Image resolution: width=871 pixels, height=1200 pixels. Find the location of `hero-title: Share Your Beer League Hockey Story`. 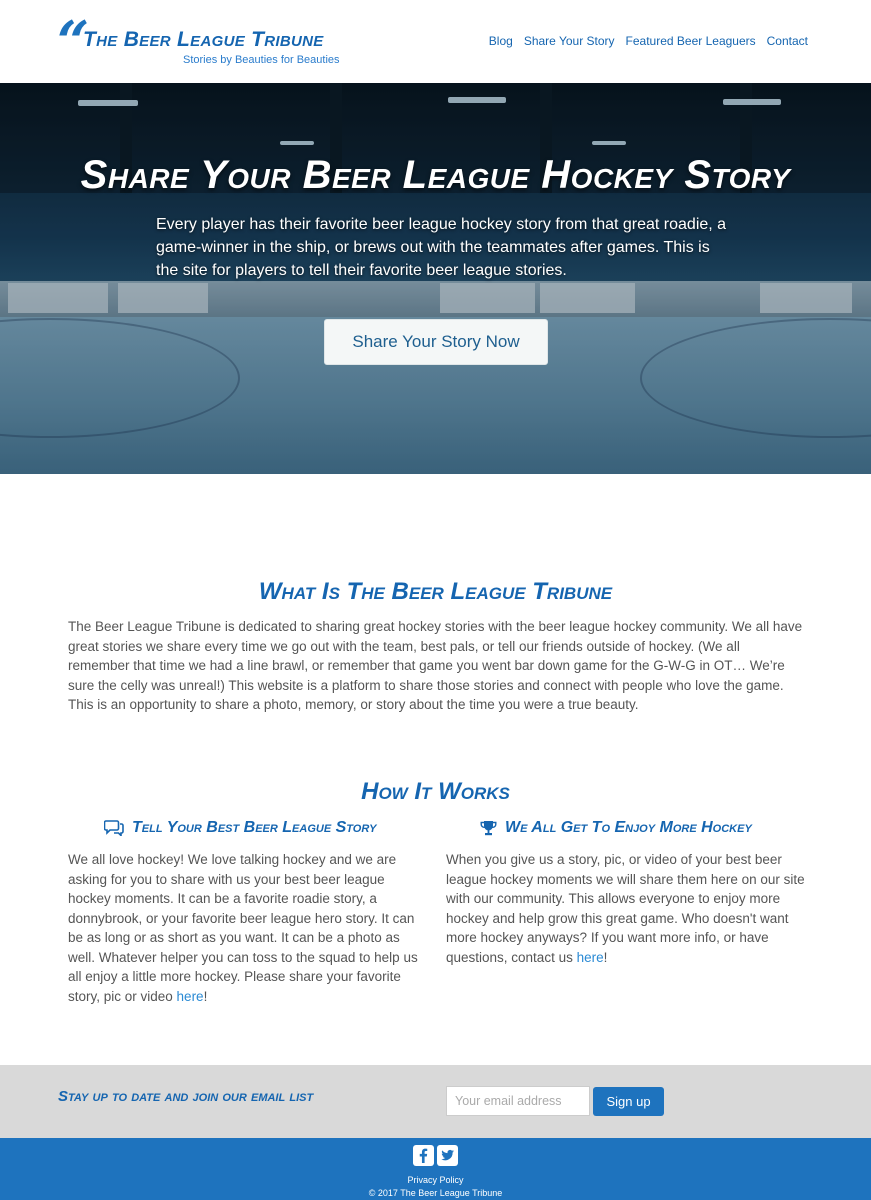

hero-title: Share Your Beer League Hockey Story is located at coordinates (435, 175).